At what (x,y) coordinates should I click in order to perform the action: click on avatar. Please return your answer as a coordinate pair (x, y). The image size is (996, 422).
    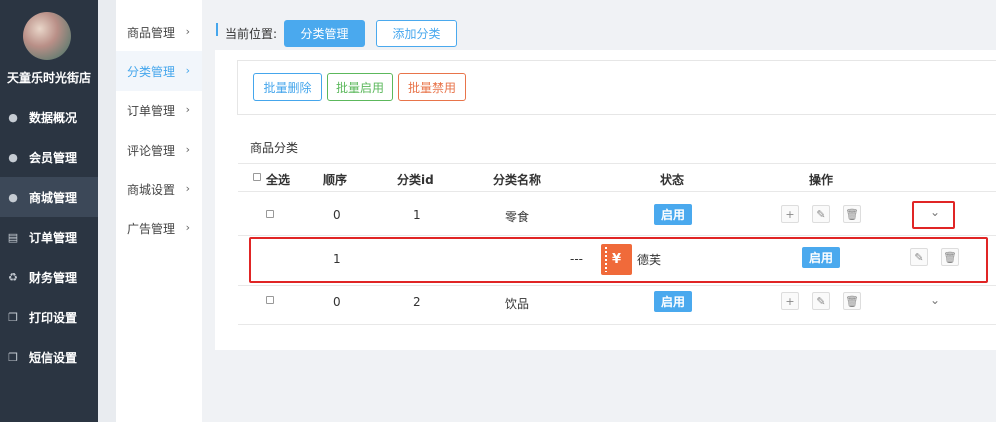
    Looking at the image, I should click on (47, 36).